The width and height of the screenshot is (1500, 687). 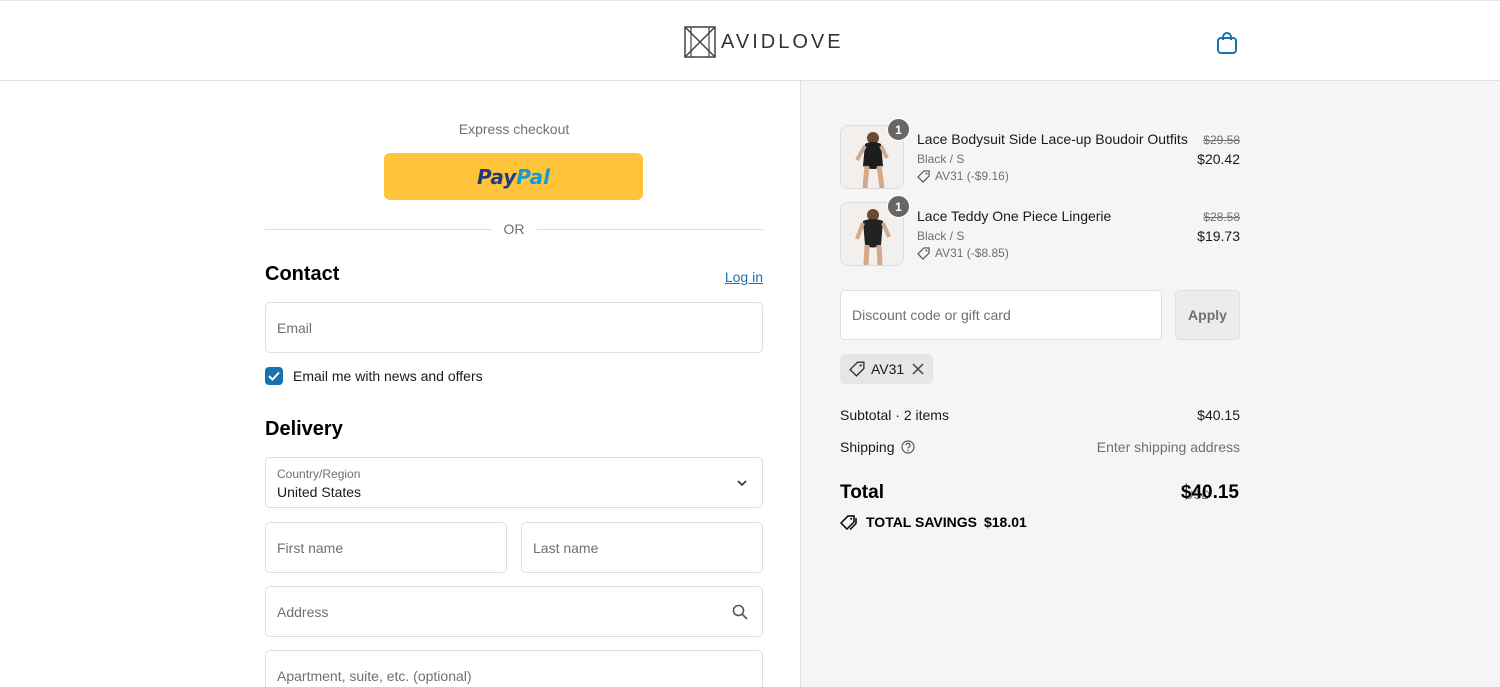 What do you see at coordinates (319, 474) in the screenshot?
I see `country-label: Country/Region` at bounding box center [319, 474].